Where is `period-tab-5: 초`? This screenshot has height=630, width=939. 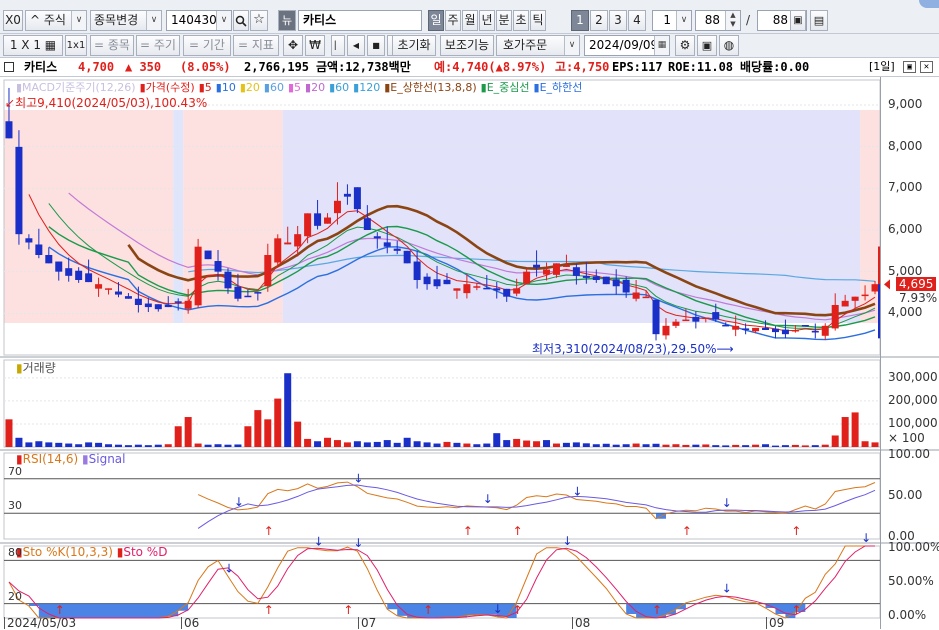
period-tab-5: 초 is located at coordinates (521, 20).